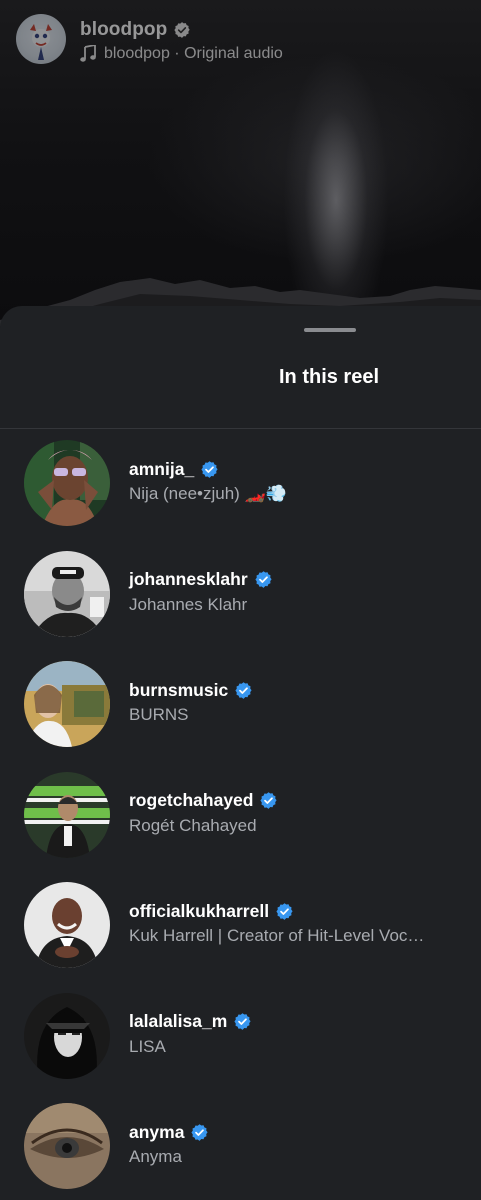 The image size is (481, 1200). I want to click on username: lalalalisa_m, so click(178, 1021).